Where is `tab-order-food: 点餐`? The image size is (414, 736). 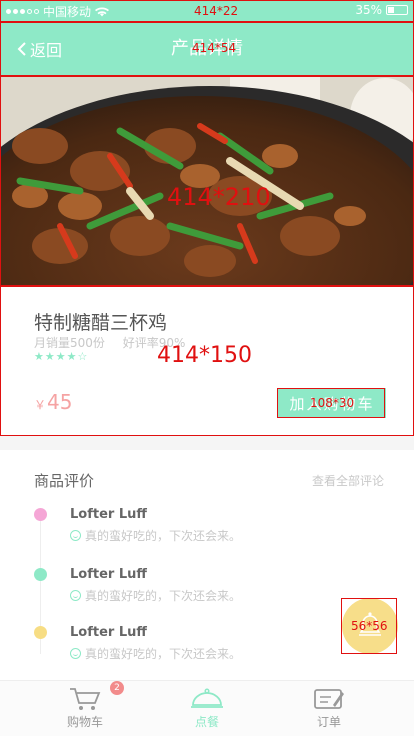 tab-order-food: 点餐 is located at coordinates (207, 708).